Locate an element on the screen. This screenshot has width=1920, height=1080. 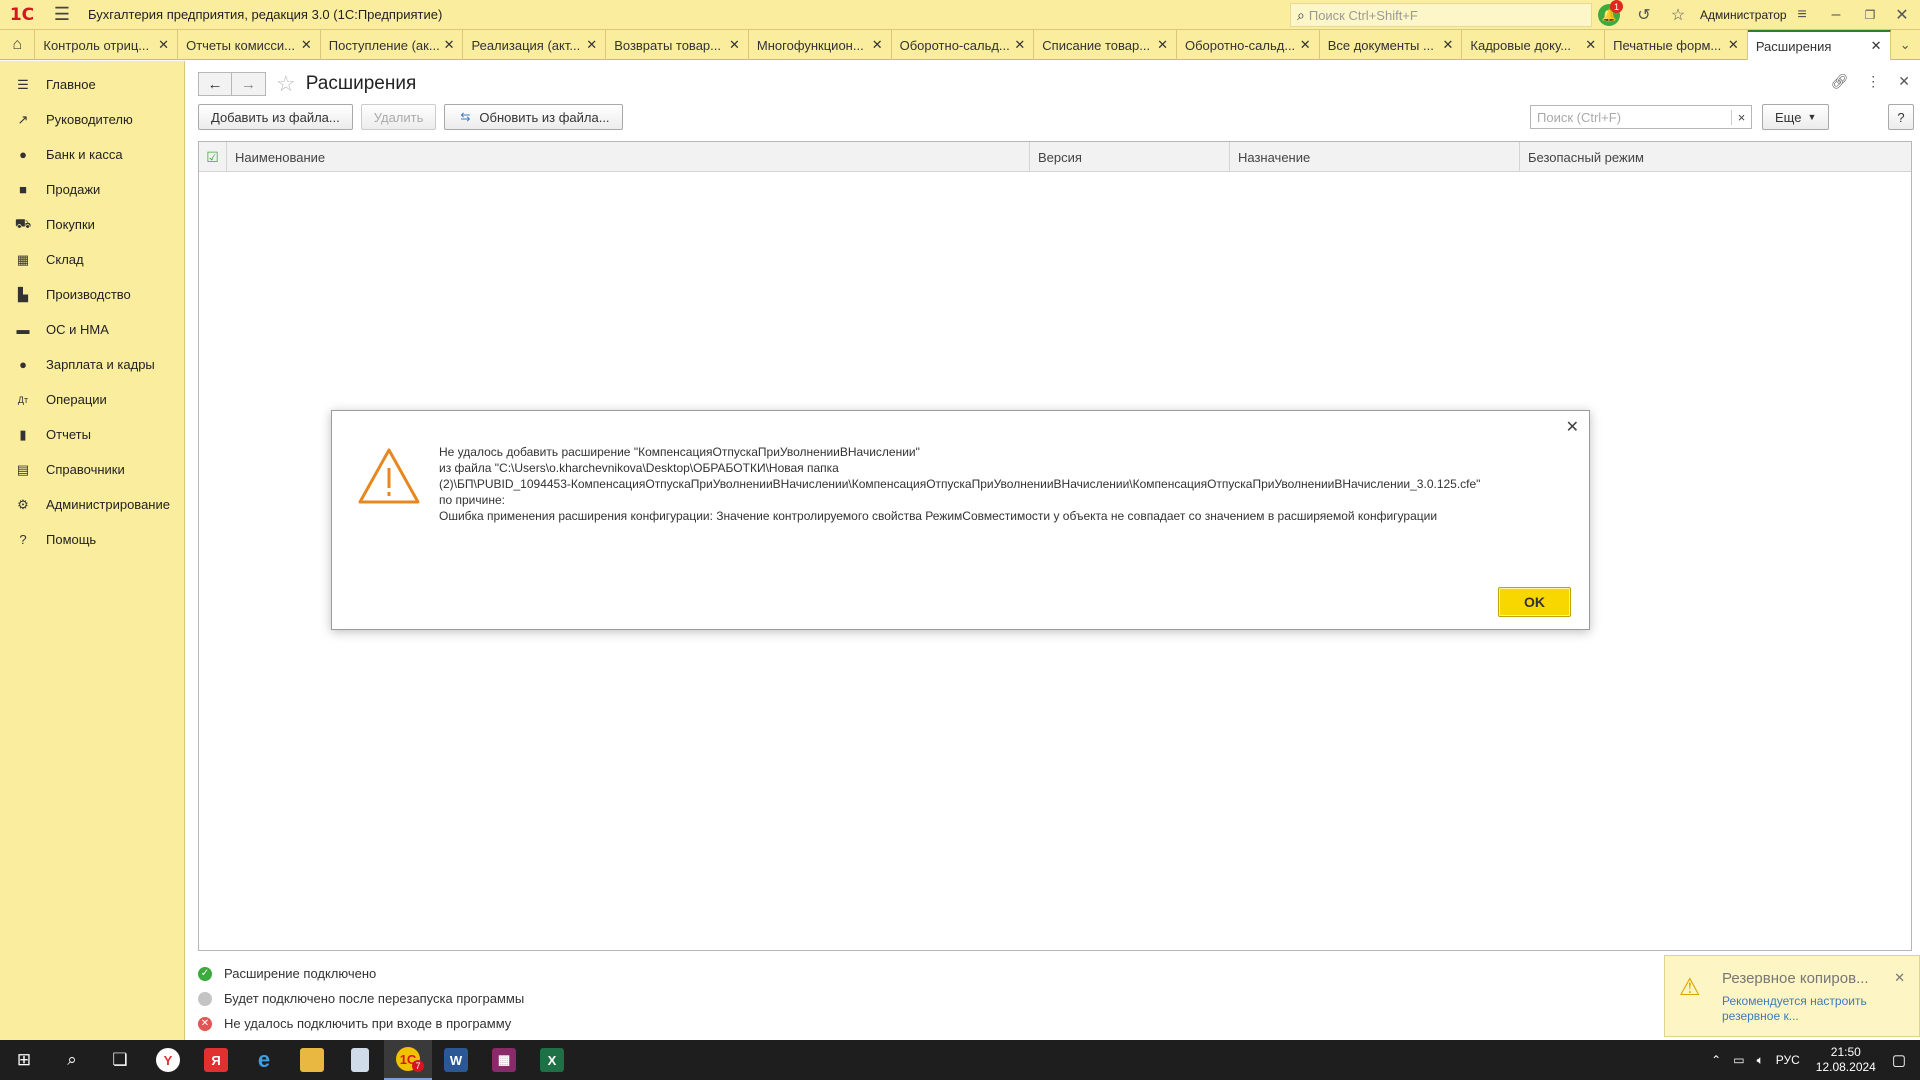
tab-extensions: Расширения ✕ is located at coordinates (1819, 45).